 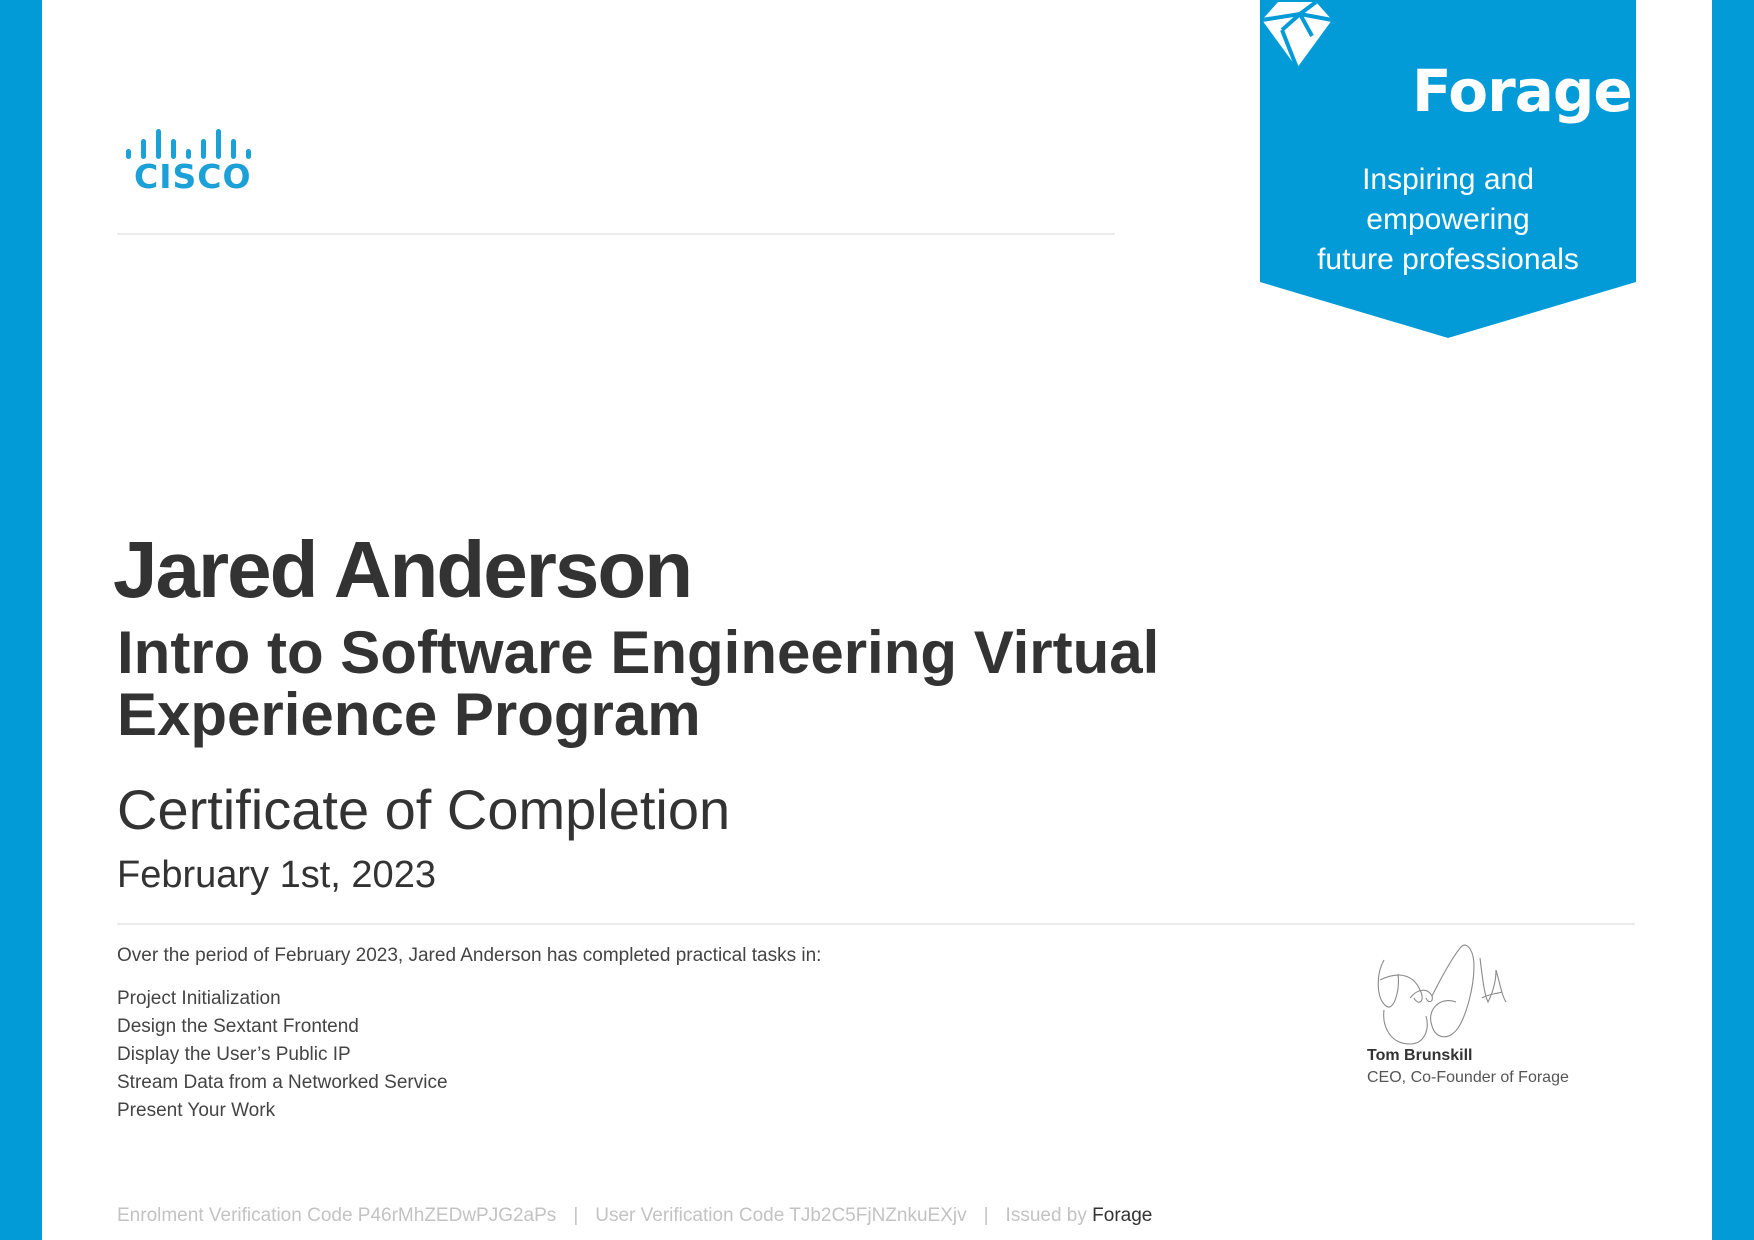 What do you see at coordinates (234, 1054) in the screenshot?
I see `task-item: Display the User’s Public IP` at bounding box center [234, 1054].